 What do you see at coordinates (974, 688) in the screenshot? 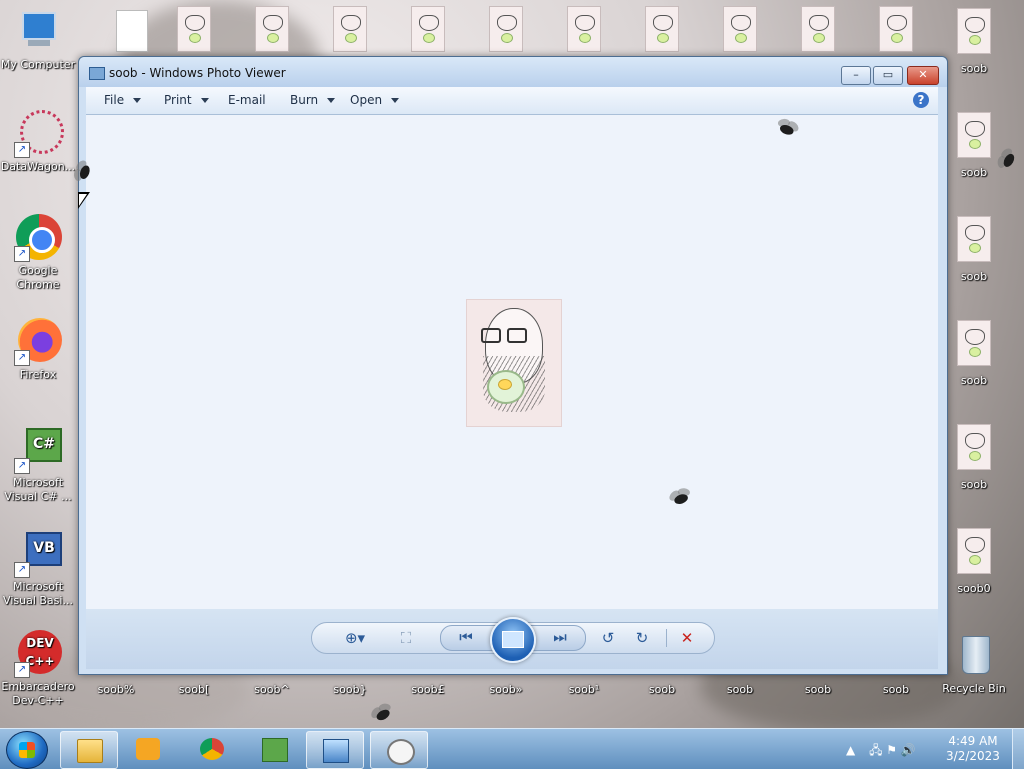
I see `desktop-icon-label: Recycle Bin` at bounding box center [974, 688].